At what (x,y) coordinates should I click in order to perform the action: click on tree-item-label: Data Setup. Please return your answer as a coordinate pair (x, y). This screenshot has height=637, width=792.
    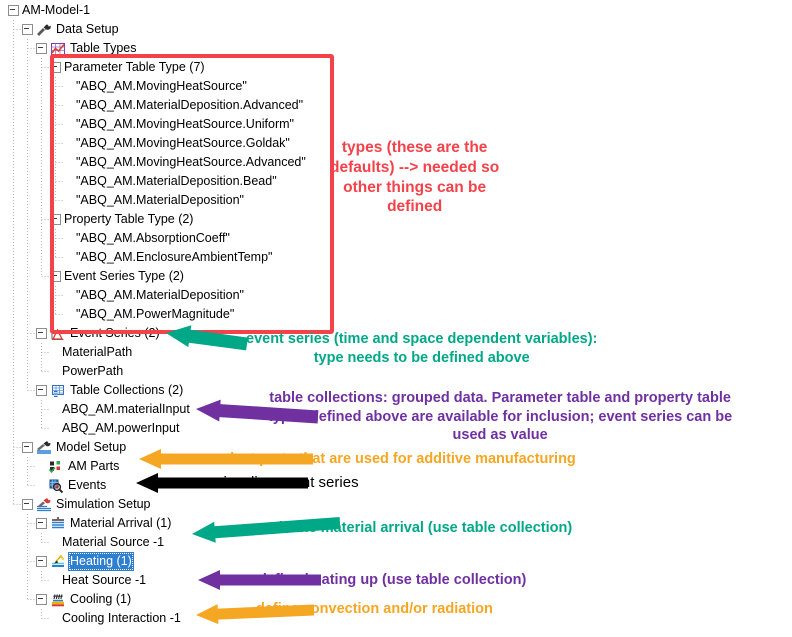
    Looking at the image, I should click on (87, 29).